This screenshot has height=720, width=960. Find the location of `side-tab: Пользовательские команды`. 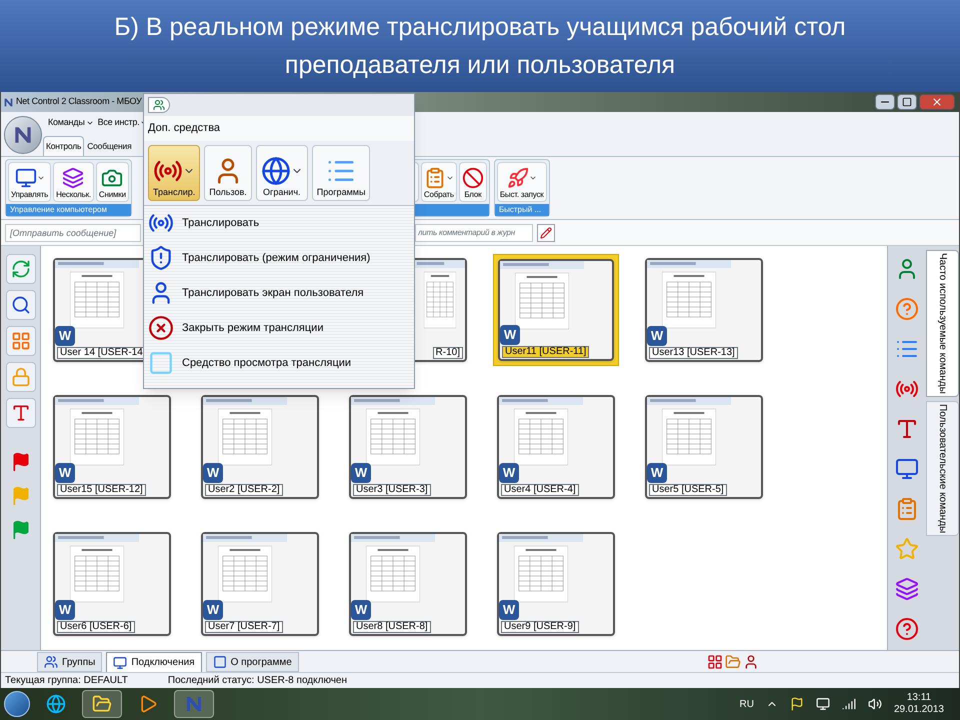

side-tab: Пользовательские команды is located at coordinates (942, 468).